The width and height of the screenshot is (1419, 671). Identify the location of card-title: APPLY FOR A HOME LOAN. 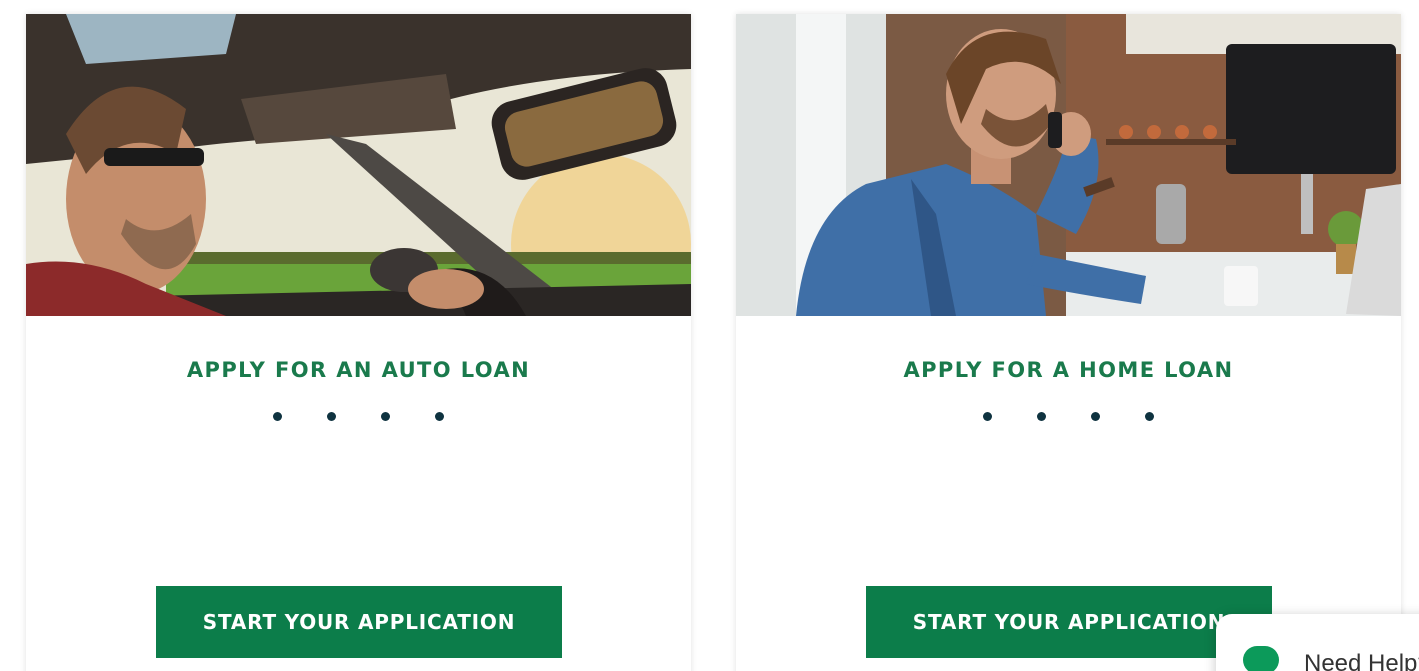
(1068, 370).